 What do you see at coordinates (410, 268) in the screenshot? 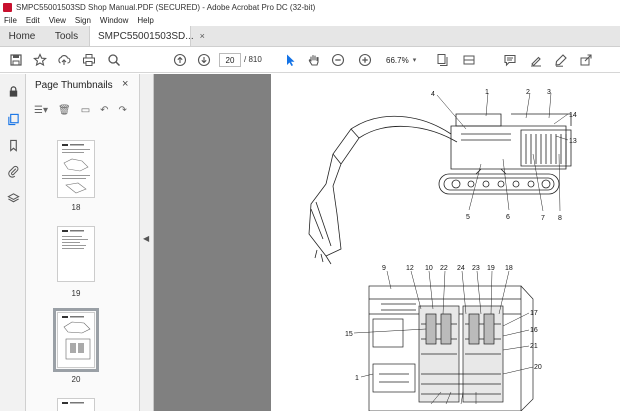
I see `callout-label: 12` at bounding box center [410, 268].